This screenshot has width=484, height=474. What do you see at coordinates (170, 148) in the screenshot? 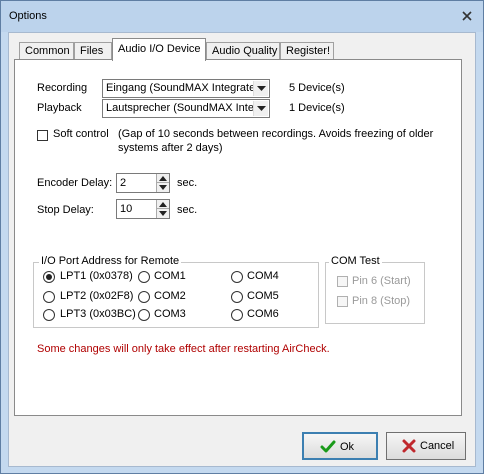
I see `soft-control-description-line2: systems after 2 days)` at bounding box center [170, 148].